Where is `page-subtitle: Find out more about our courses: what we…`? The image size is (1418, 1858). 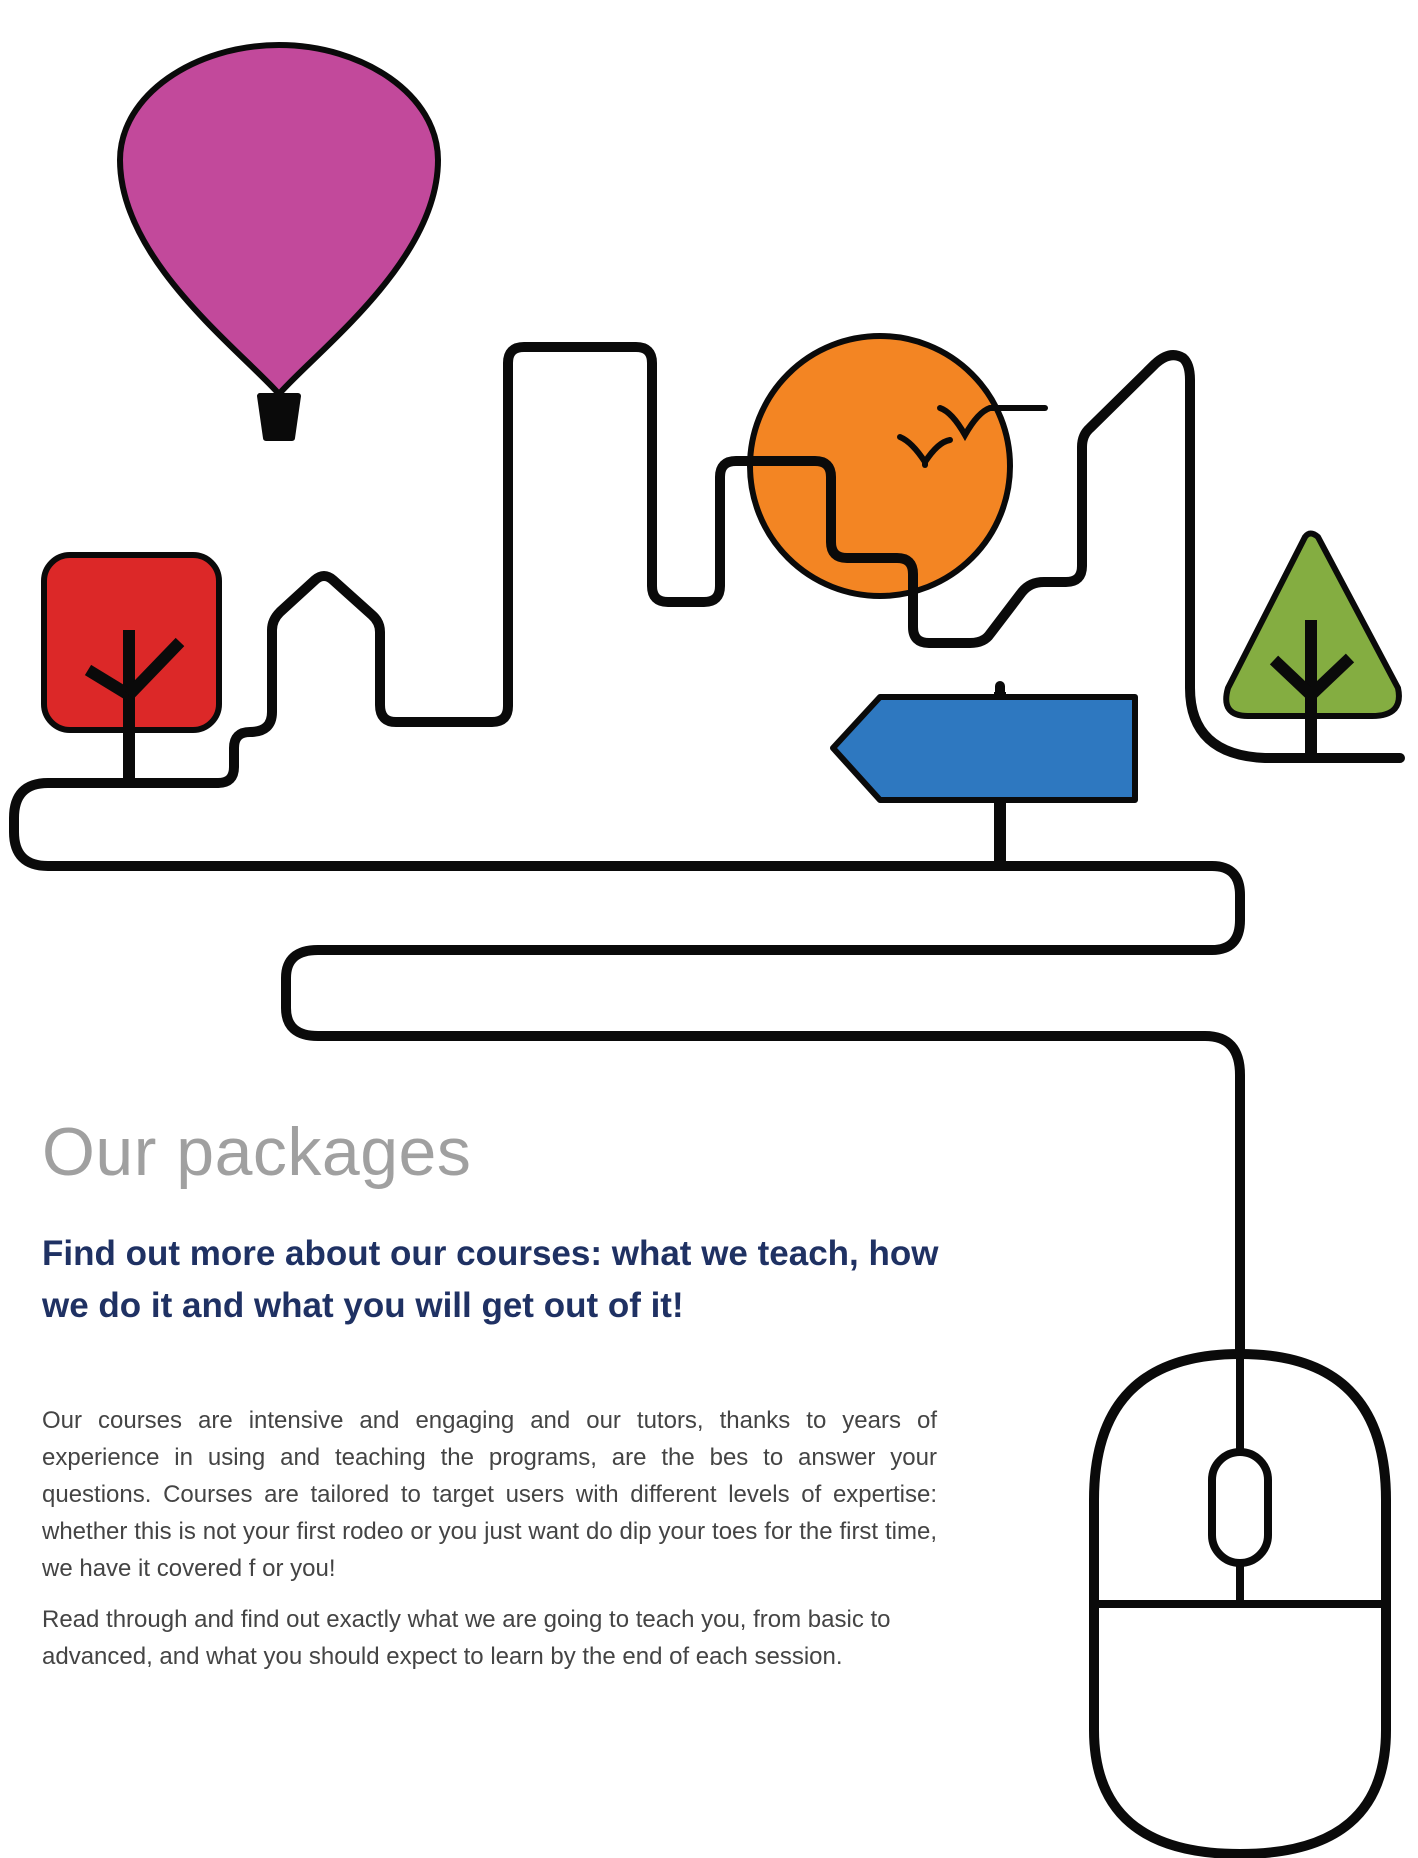
page-subtitle: Find out more about our courses: what we… is located at coordinates (490, 1279).